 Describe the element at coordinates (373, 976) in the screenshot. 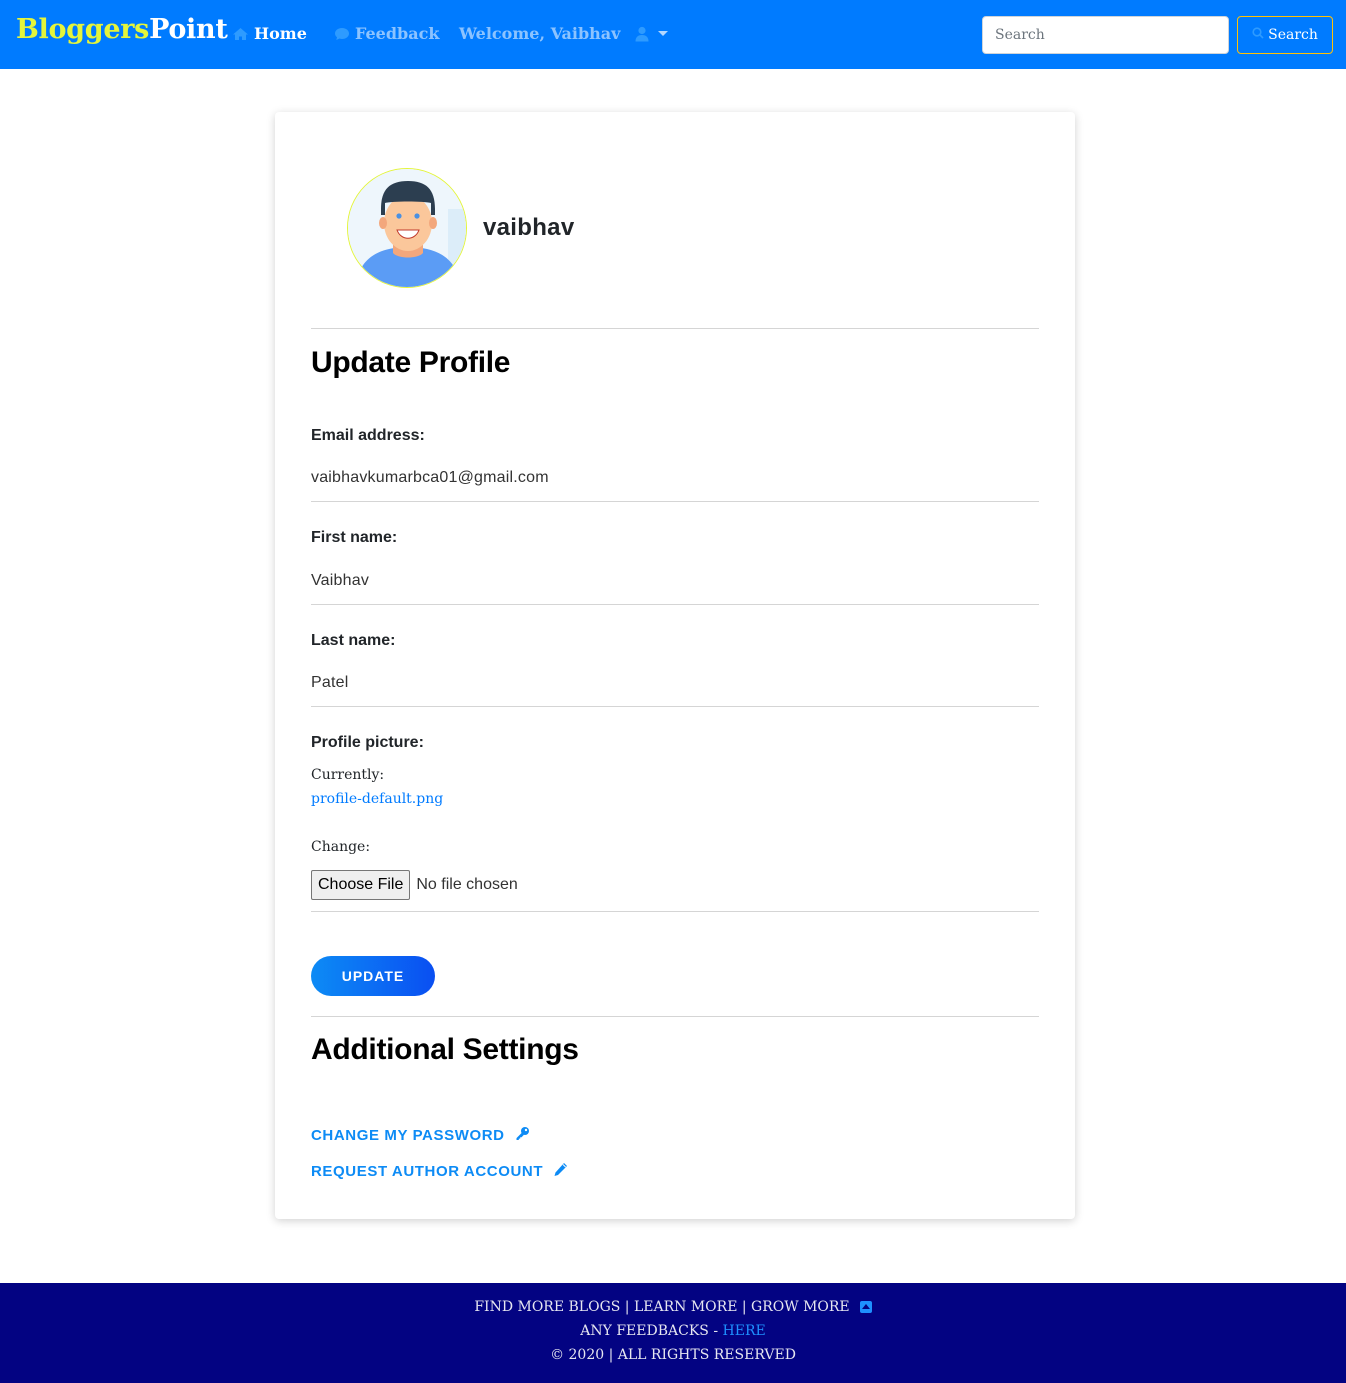

I see `update-button: UPDATE` at that location.